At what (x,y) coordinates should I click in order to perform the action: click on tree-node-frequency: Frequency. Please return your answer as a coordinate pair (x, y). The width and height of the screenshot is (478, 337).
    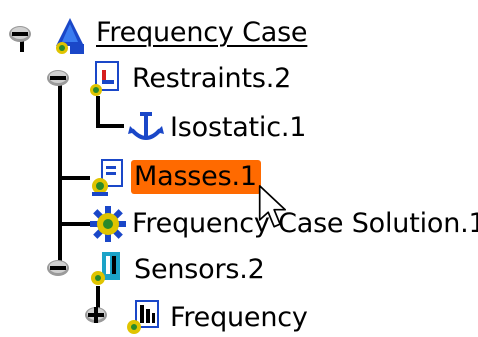
    Looking at the image, I should click on (239, 318).